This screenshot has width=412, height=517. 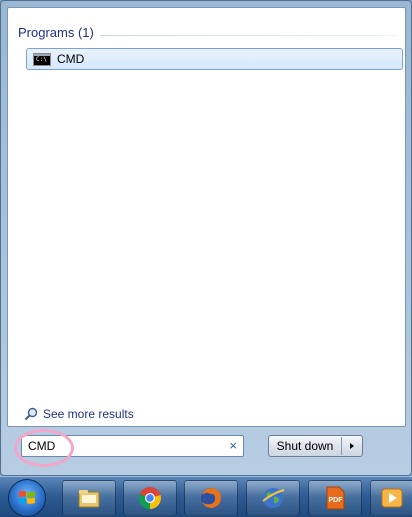 I want to click on shutdown-options-arrow-icon, so click(x=352, y=446).